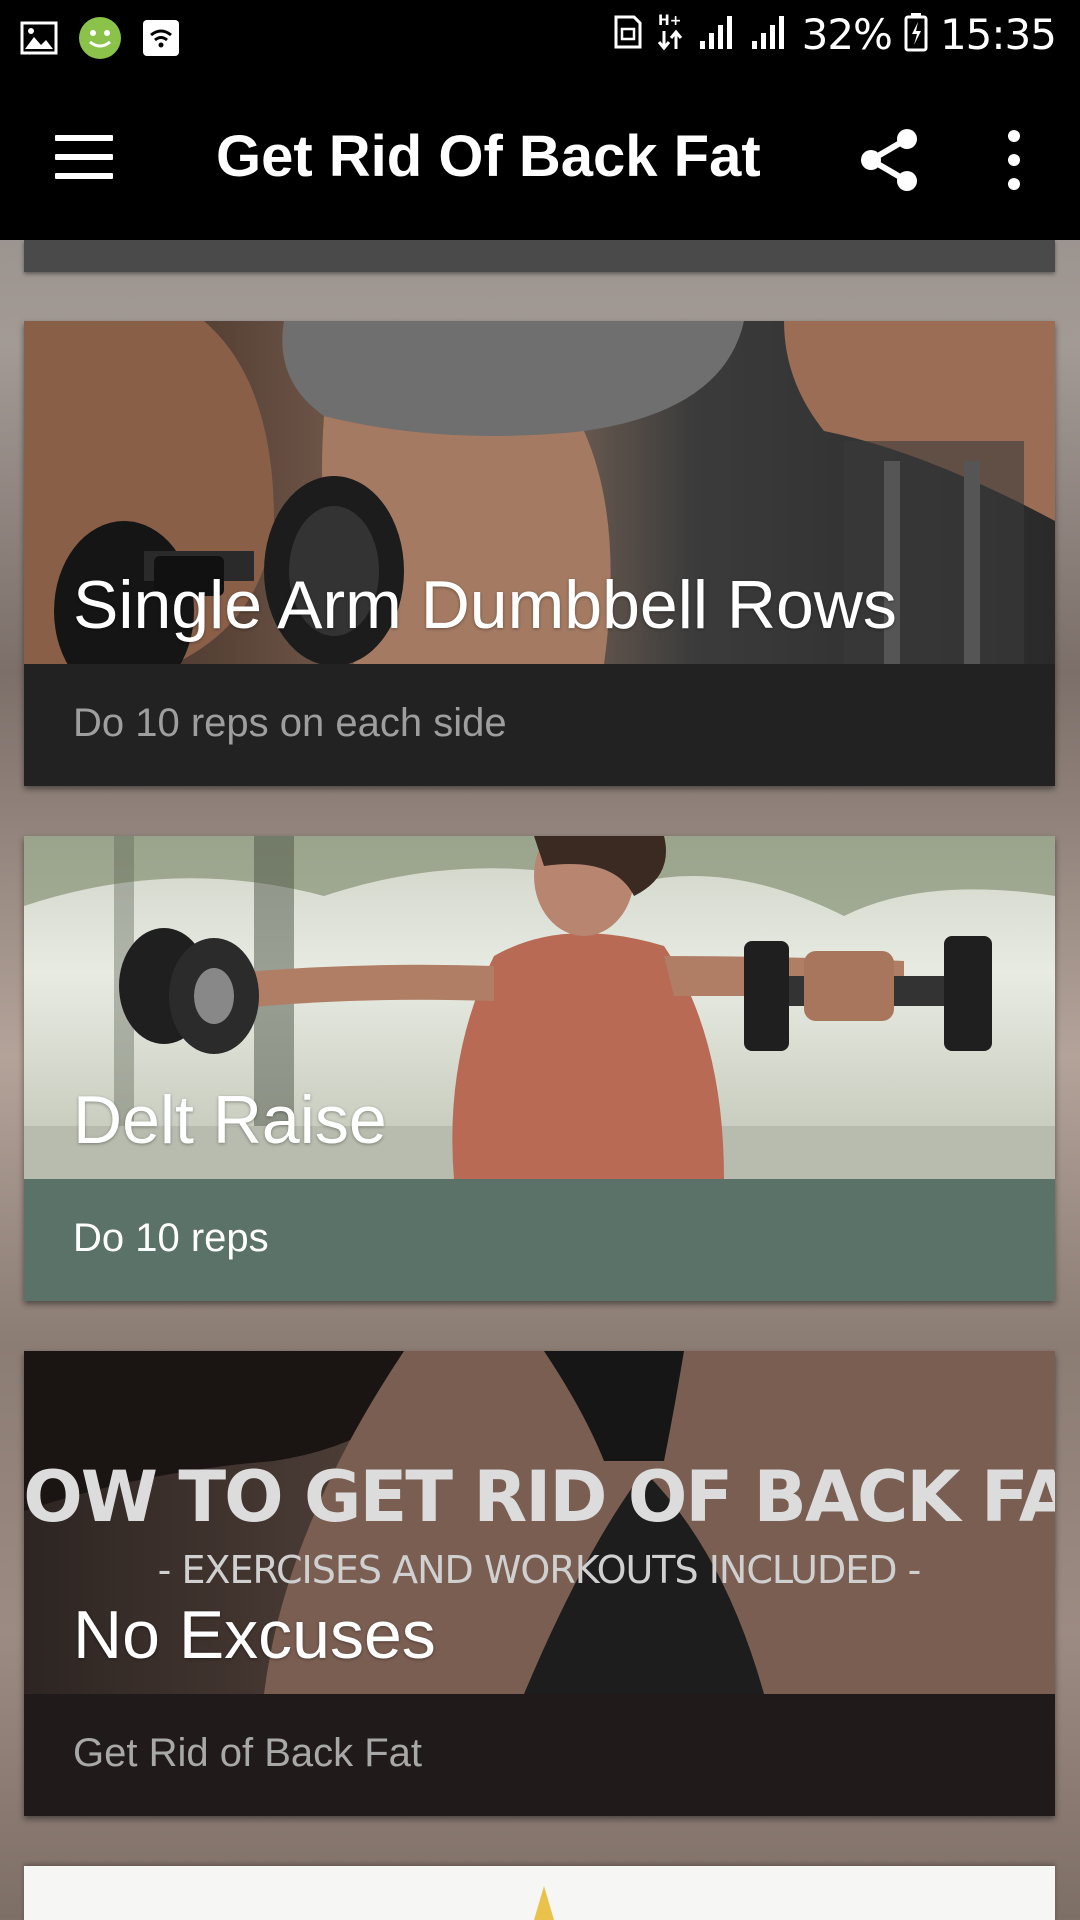 Image resolution: width=1080 pixels, height=1920 pixels. What do you see at coordinates (39, 40) in the screenshot?
I see `image-icon` at bounding box center [39, 40].